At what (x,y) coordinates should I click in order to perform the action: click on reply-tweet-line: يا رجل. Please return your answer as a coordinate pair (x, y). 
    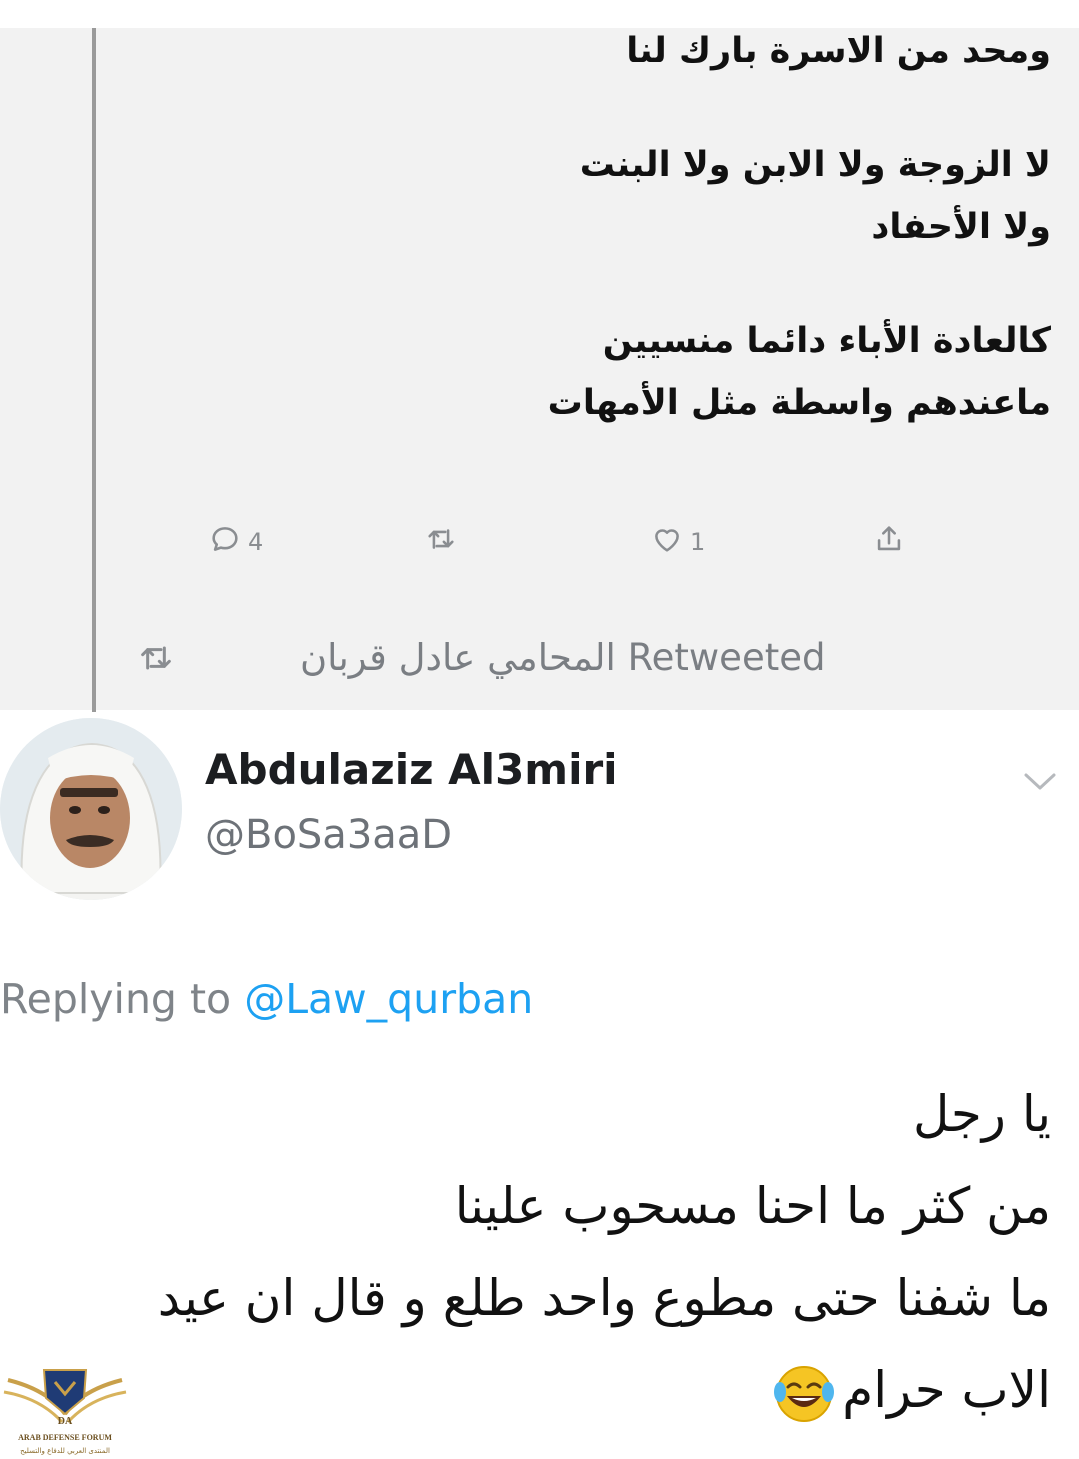
    Looking at the image, I should click on (982, 1114).